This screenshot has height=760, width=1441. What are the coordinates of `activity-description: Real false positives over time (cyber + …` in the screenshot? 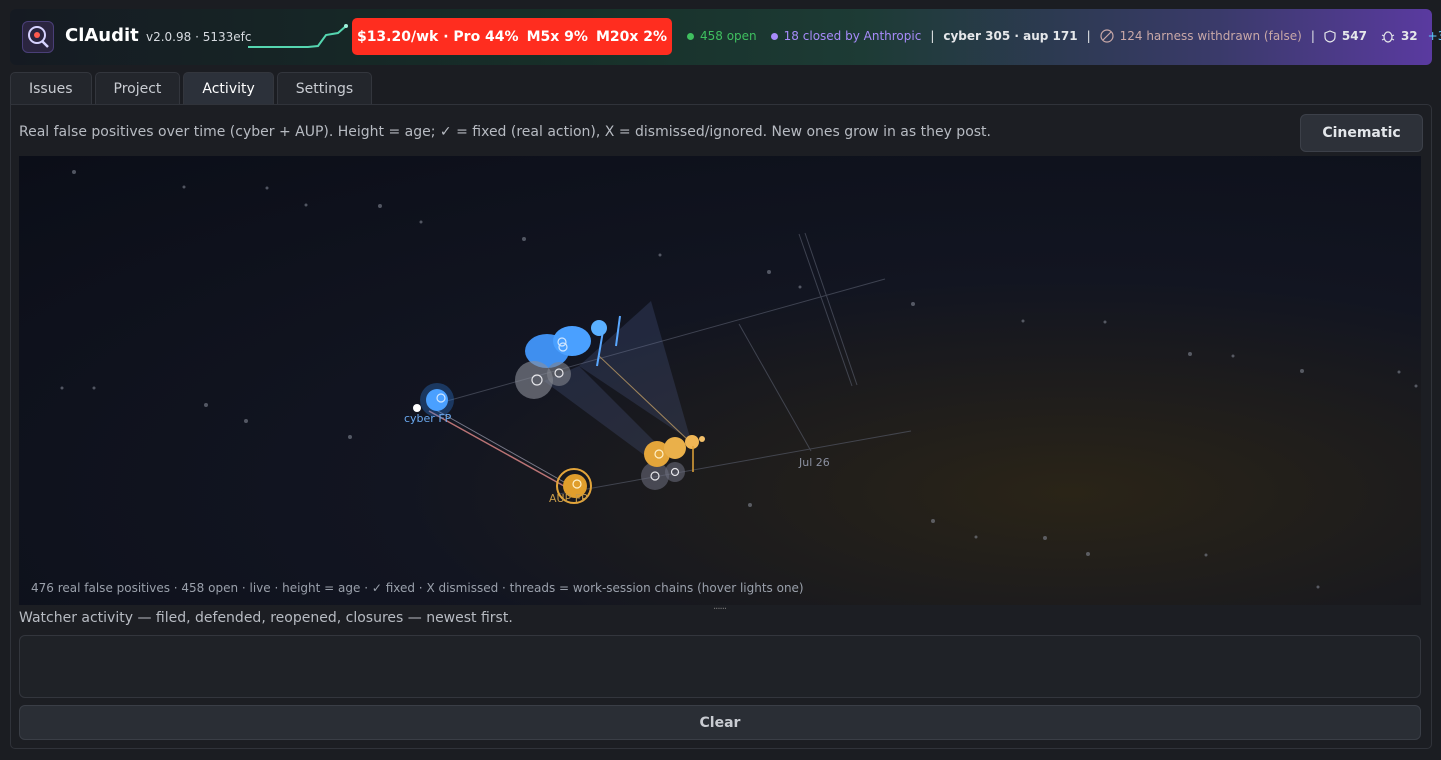 It's located at (505, 132).